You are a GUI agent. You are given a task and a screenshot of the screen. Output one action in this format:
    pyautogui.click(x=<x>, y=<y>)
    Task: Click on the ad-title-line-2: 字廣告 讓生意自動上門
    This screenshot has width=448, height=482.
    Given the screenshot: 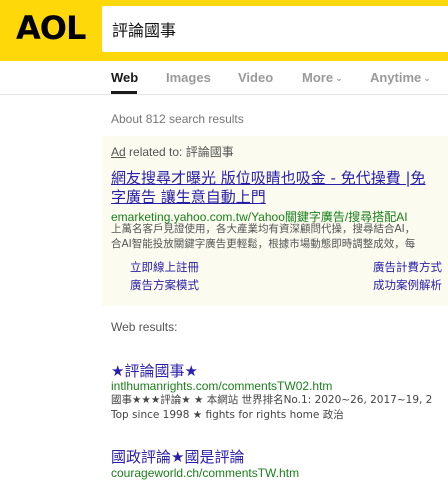 What is the action you would take?
    pyautogui.click(x=279, y=197)
    